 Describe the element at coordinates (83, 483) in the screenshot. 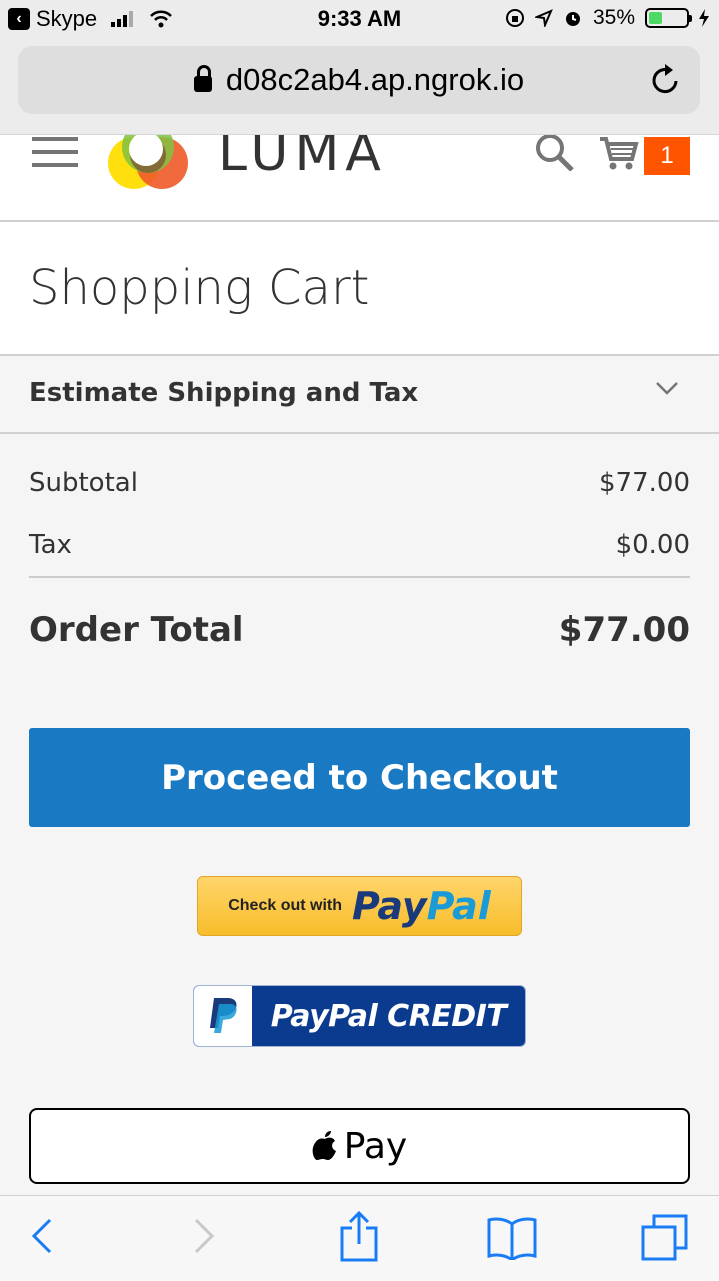

I see `subtotal-label: Subtotal` at that location.